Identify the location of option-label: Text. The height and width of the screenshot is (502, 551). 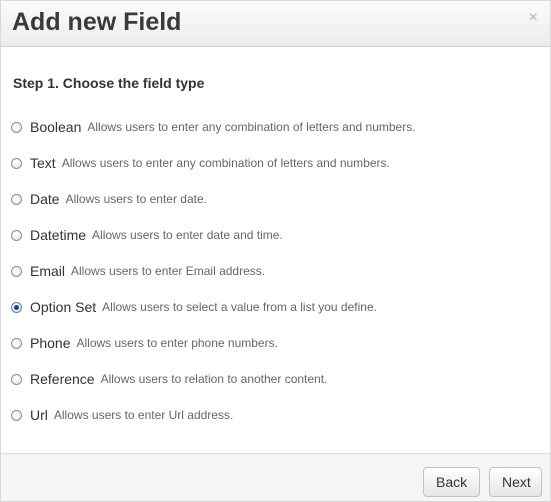
(43, 163).